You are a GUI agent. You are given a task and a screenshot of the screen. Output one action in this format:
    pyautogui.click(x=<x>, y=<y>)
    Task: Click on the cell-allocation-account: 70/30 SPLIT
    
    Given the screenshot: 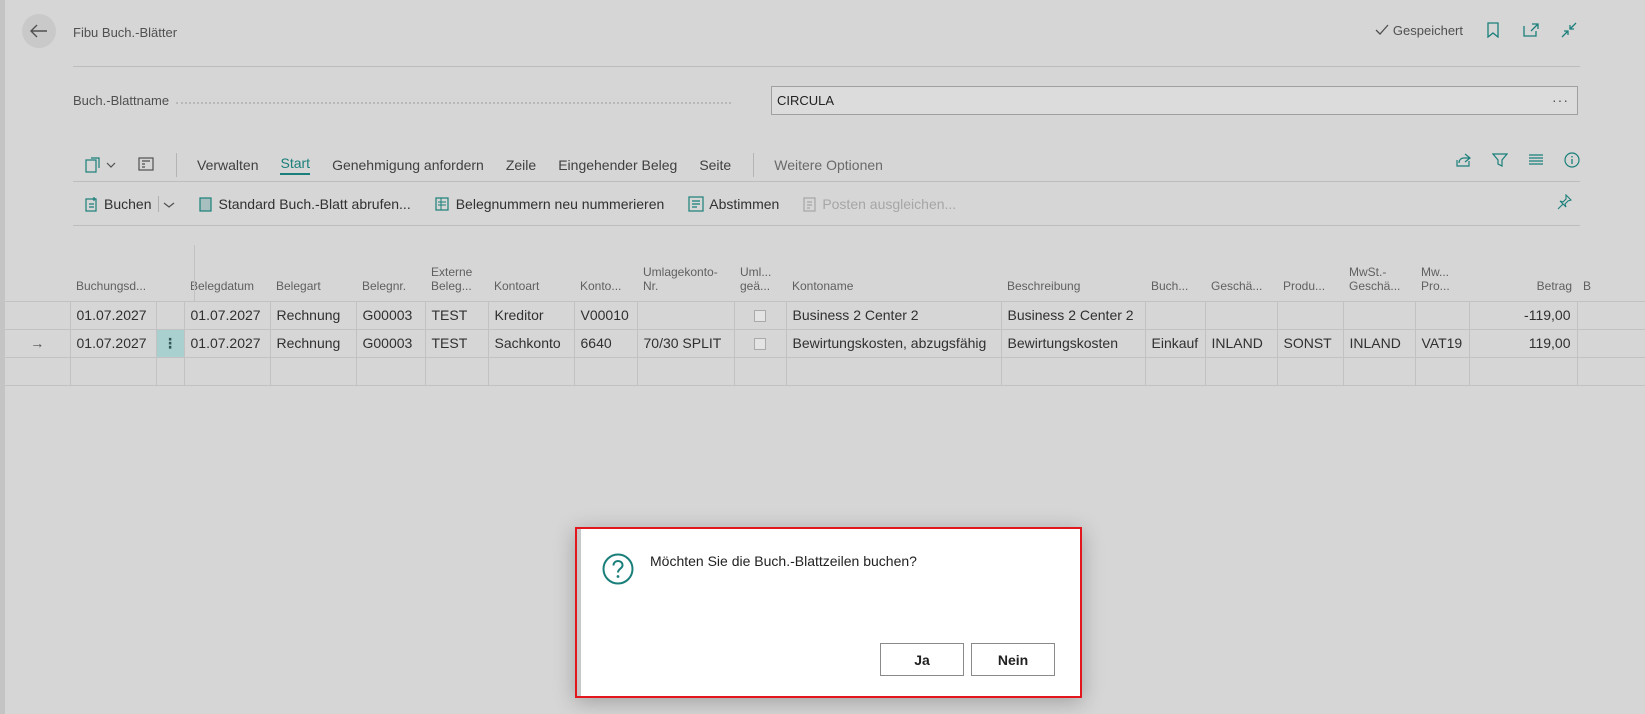 What is the action you would take?
    pyautogui.click(x=685, y=343)
    